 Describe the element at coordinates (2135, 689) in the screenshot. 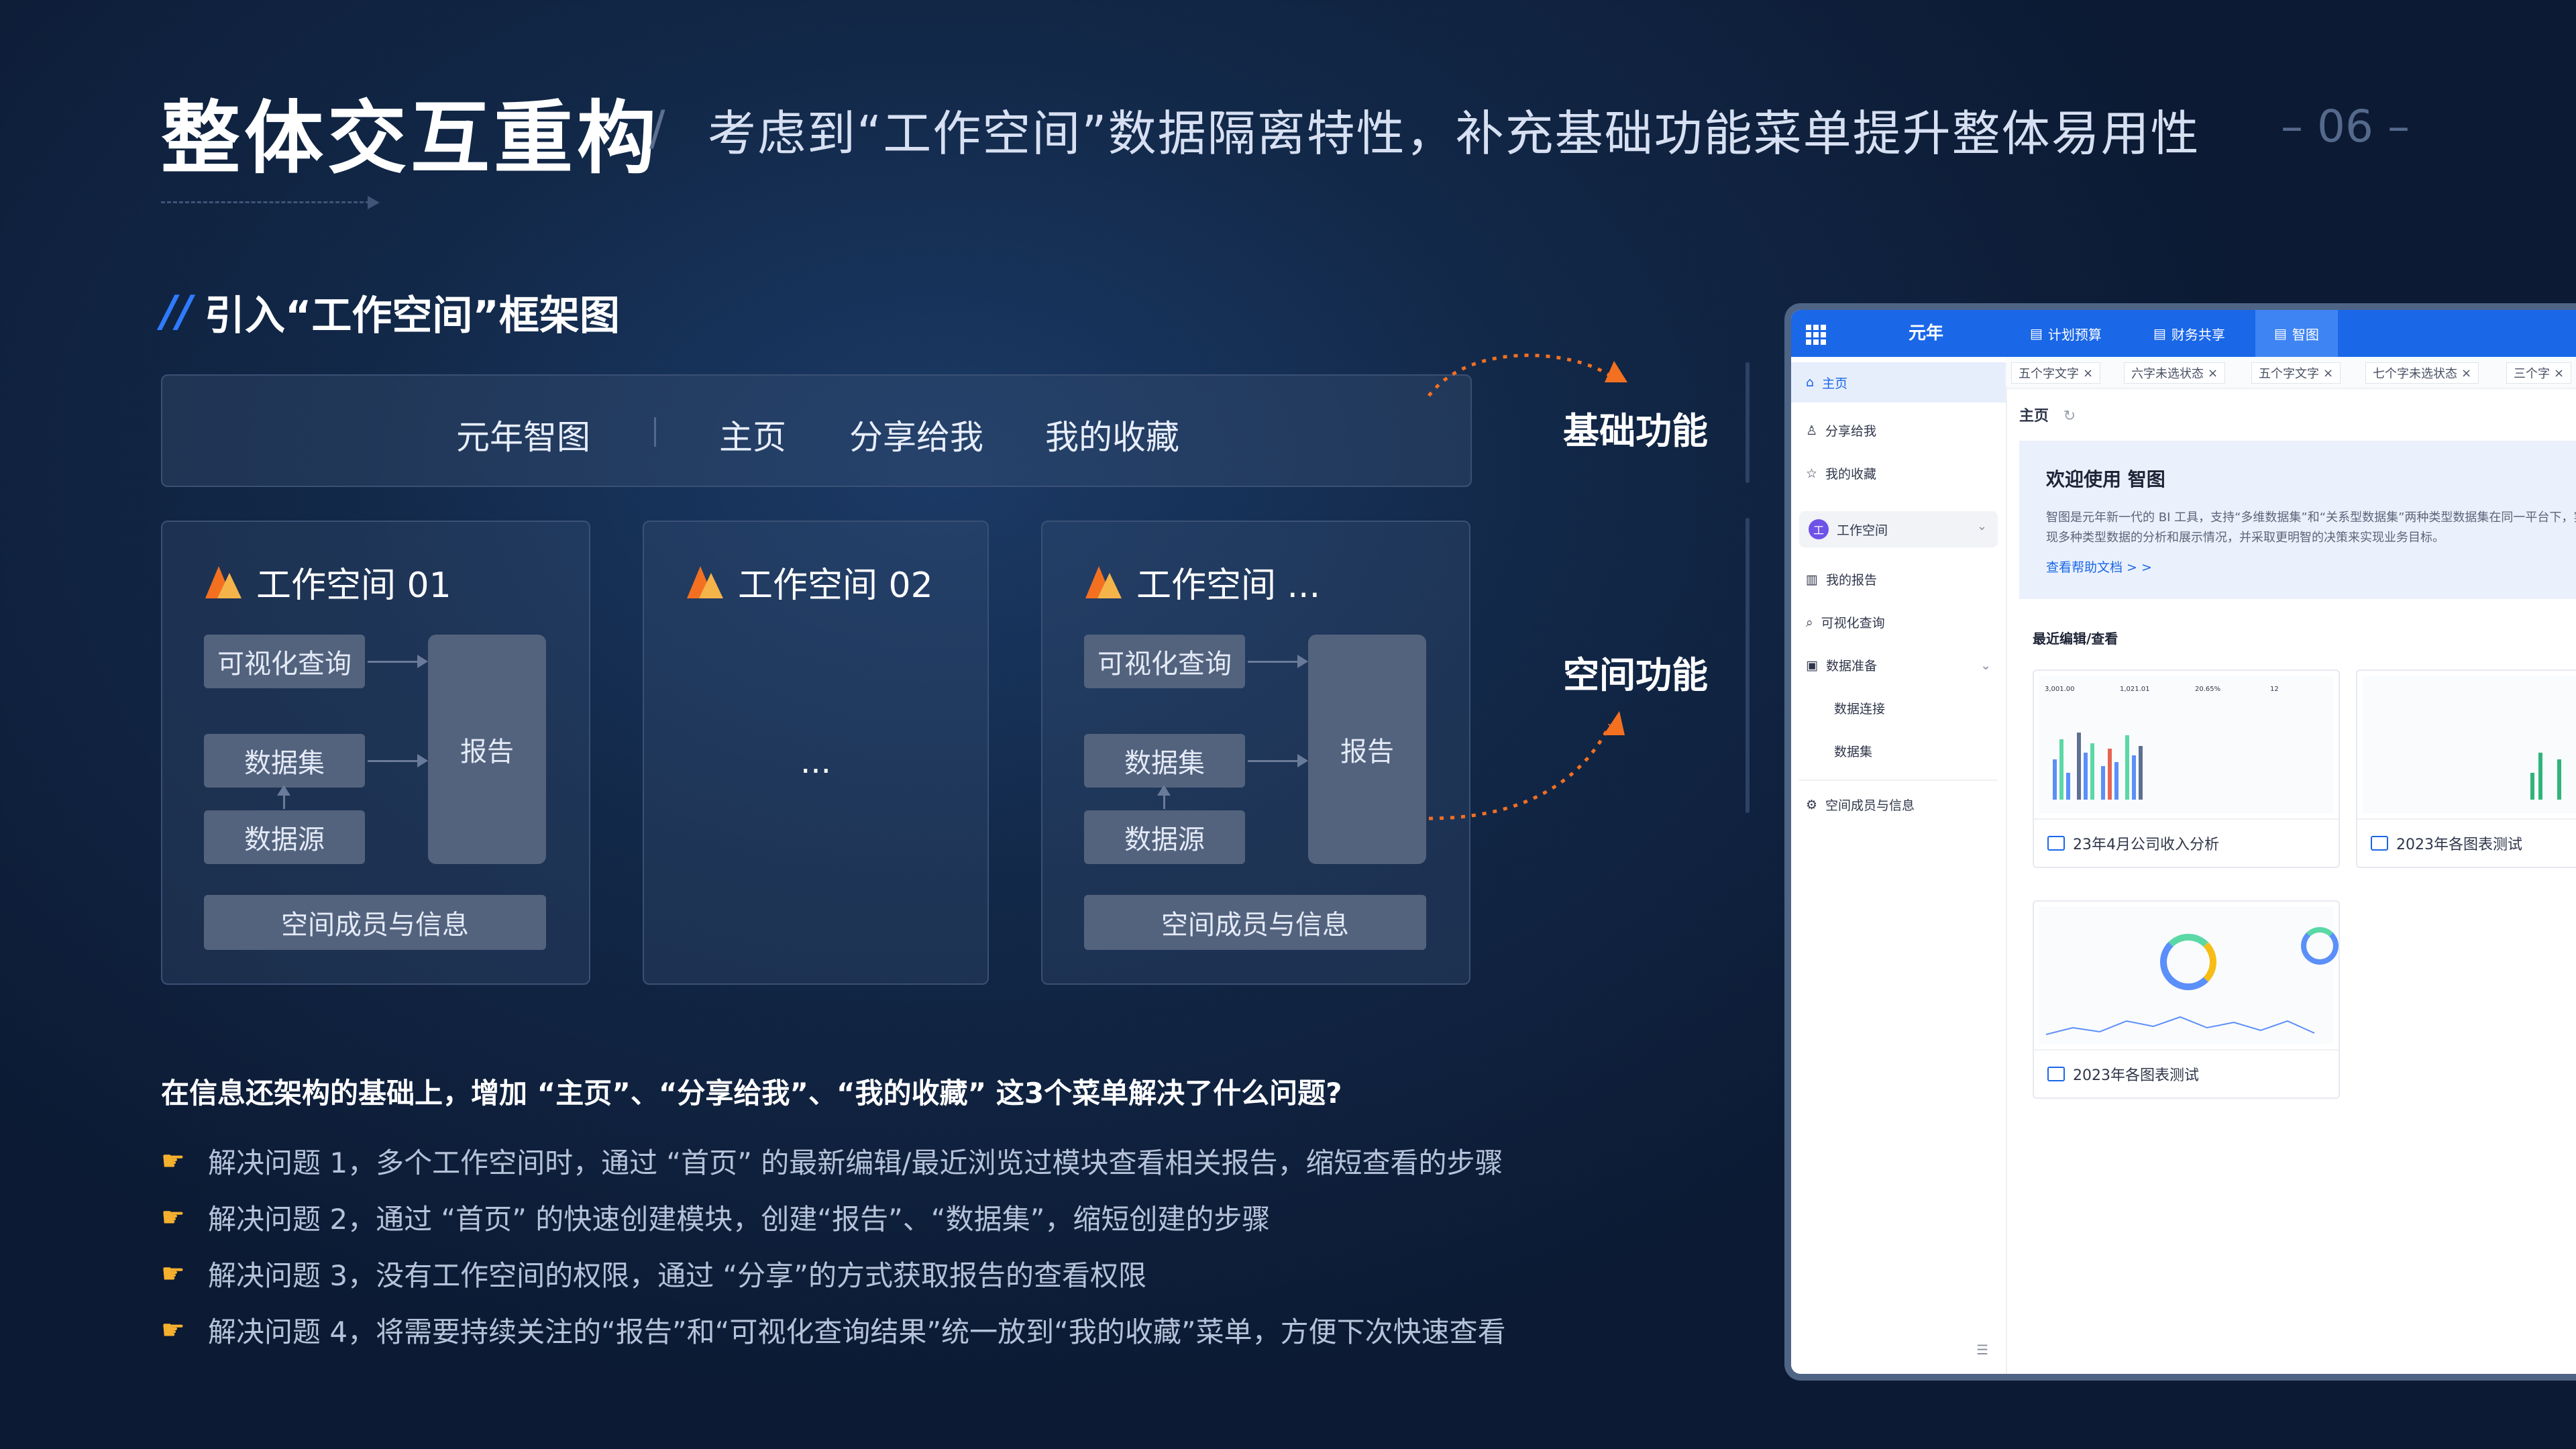

I see `kpi-value: 1,021.01` at that location.